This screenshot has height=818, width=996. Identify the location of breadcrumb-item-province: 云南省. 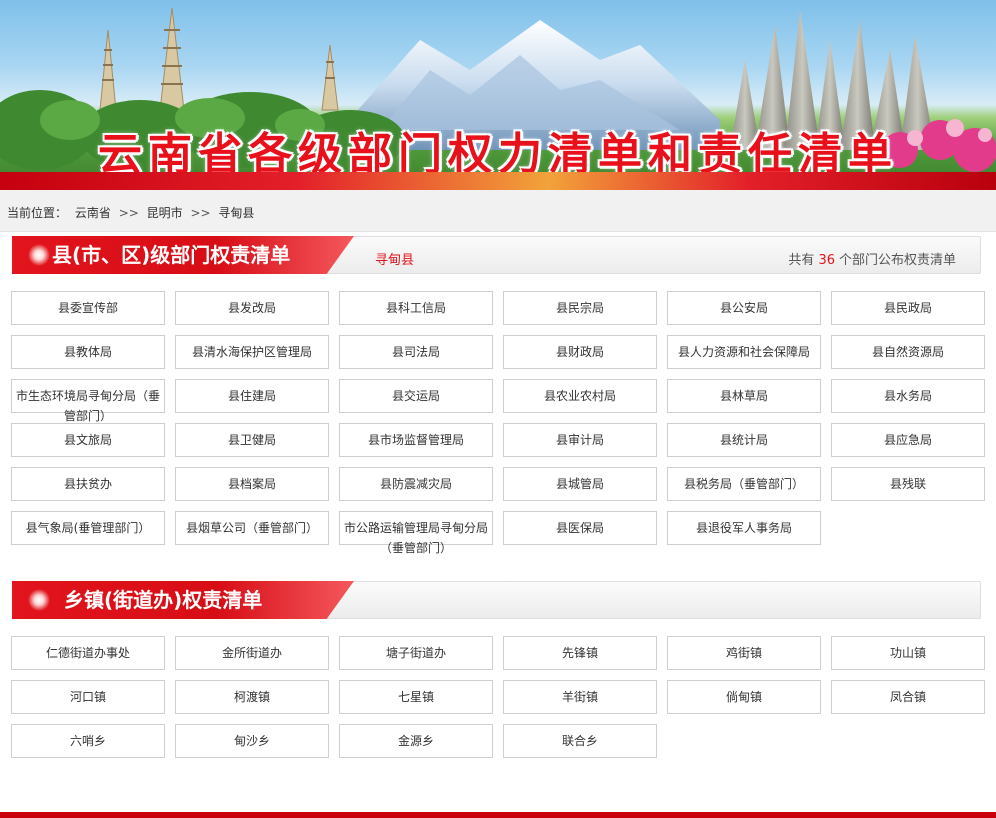
(93, 213).